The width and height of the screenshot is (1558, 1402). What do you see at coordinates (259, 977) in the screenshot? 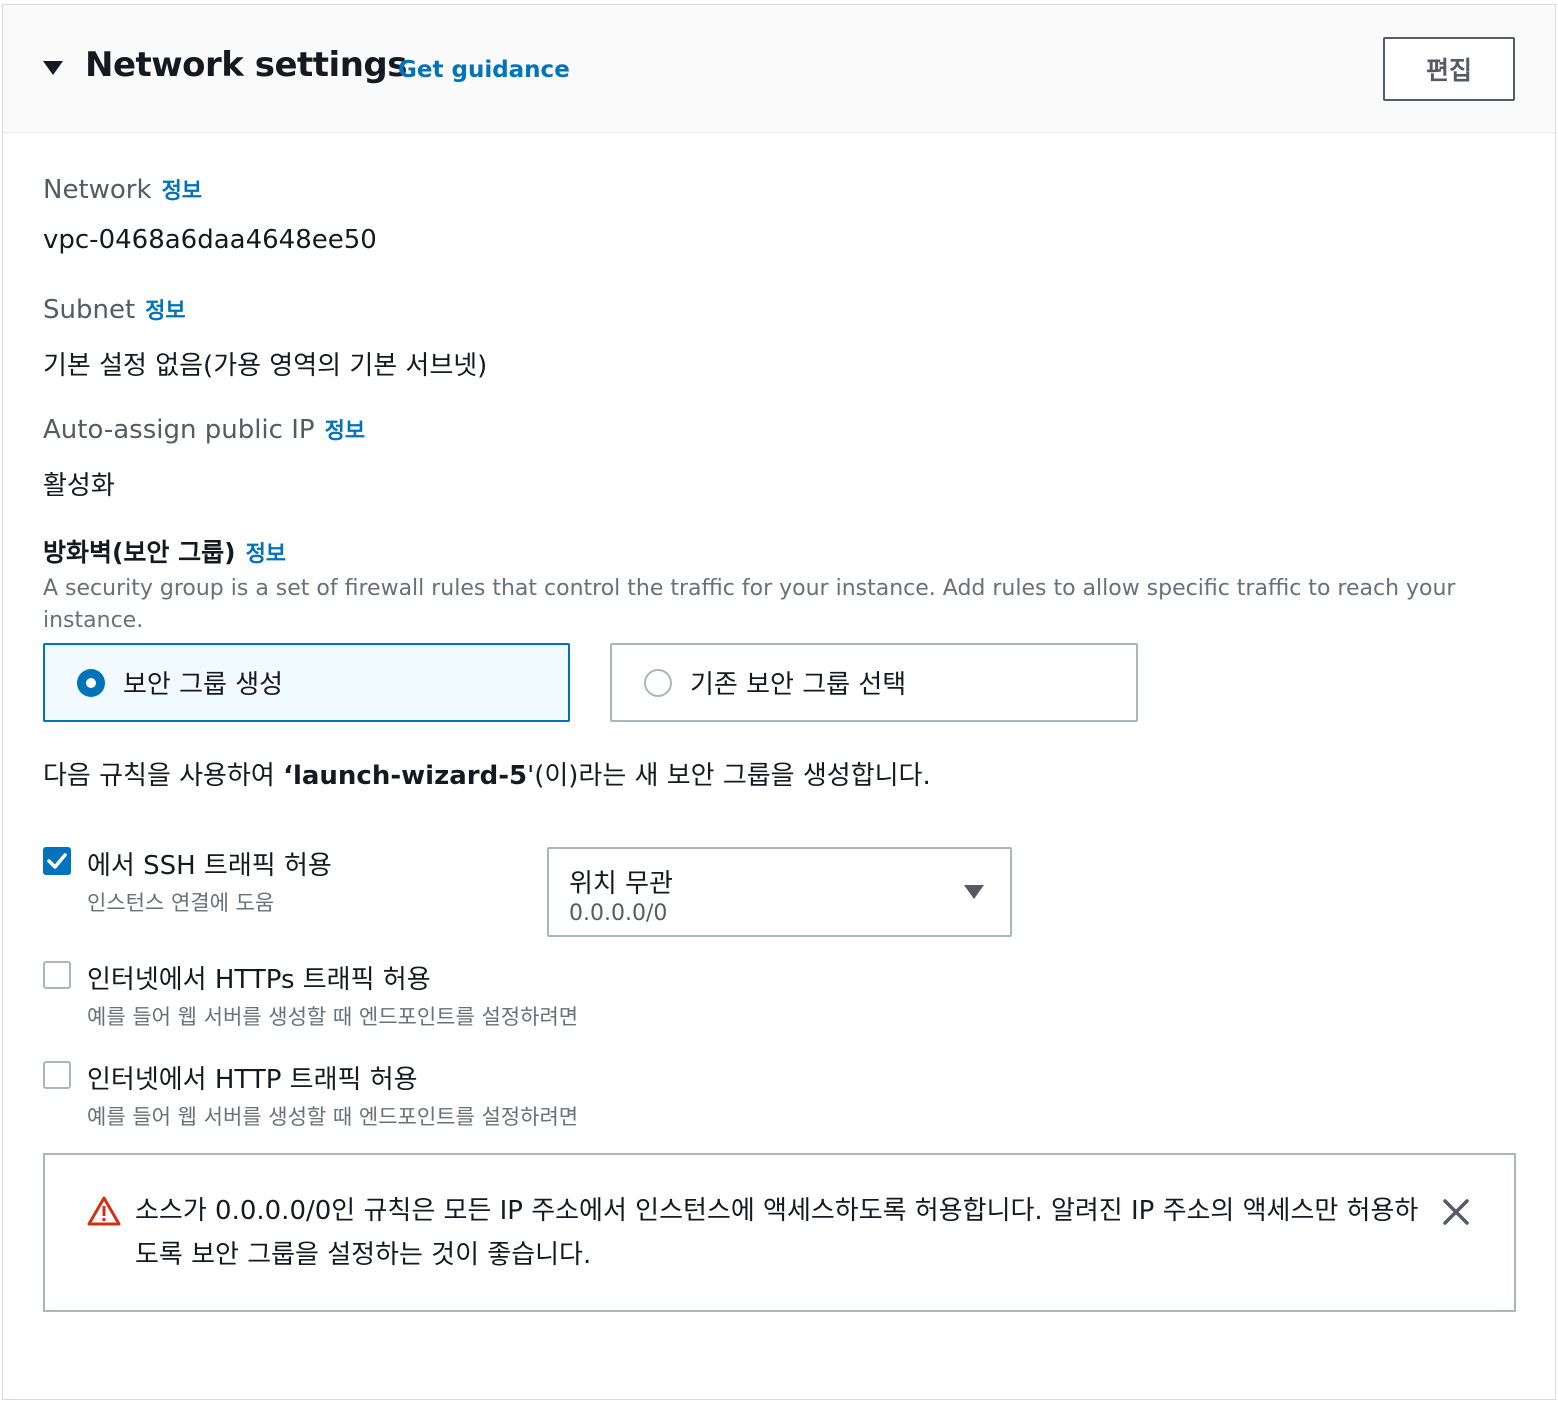
I see `https-rule-label: 인터넷에서 HTTPs 트래픽 허용` at bounding box center [259, 977].